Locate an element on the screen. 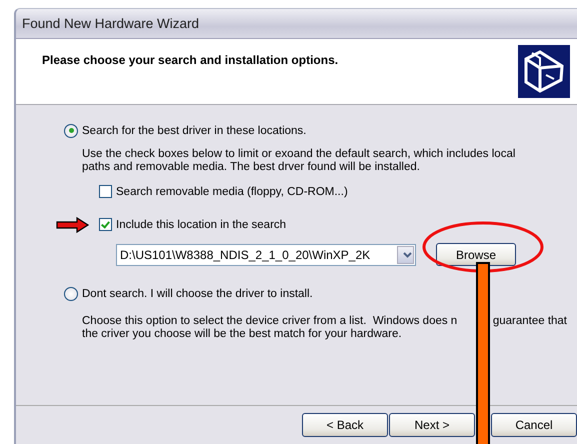 Image resolution: width=577 pixels, height=444 pixels. browse-button: Browse is located at coordinates (476, 254).